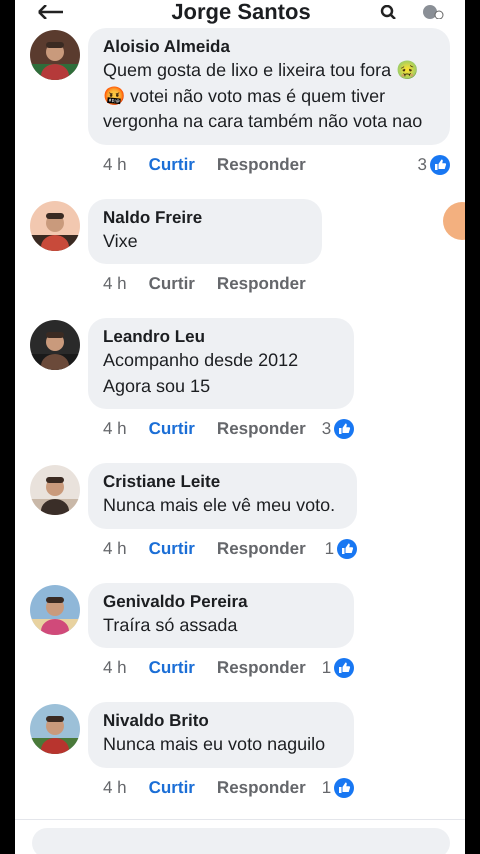  Describe the element at coordinates (265, 47) in the screenshot. I see `author-name: Aloisio Almeida` at that location.